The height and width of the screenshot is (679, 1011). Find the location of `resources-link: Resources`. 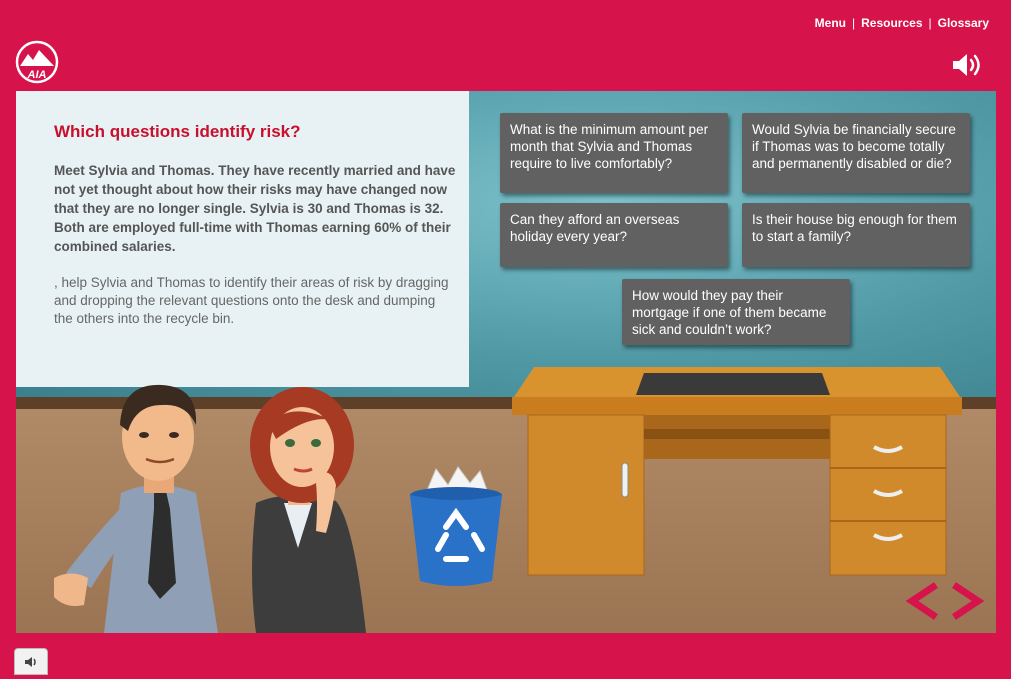

resources-link: Resources is located at coordinates (891, 23).